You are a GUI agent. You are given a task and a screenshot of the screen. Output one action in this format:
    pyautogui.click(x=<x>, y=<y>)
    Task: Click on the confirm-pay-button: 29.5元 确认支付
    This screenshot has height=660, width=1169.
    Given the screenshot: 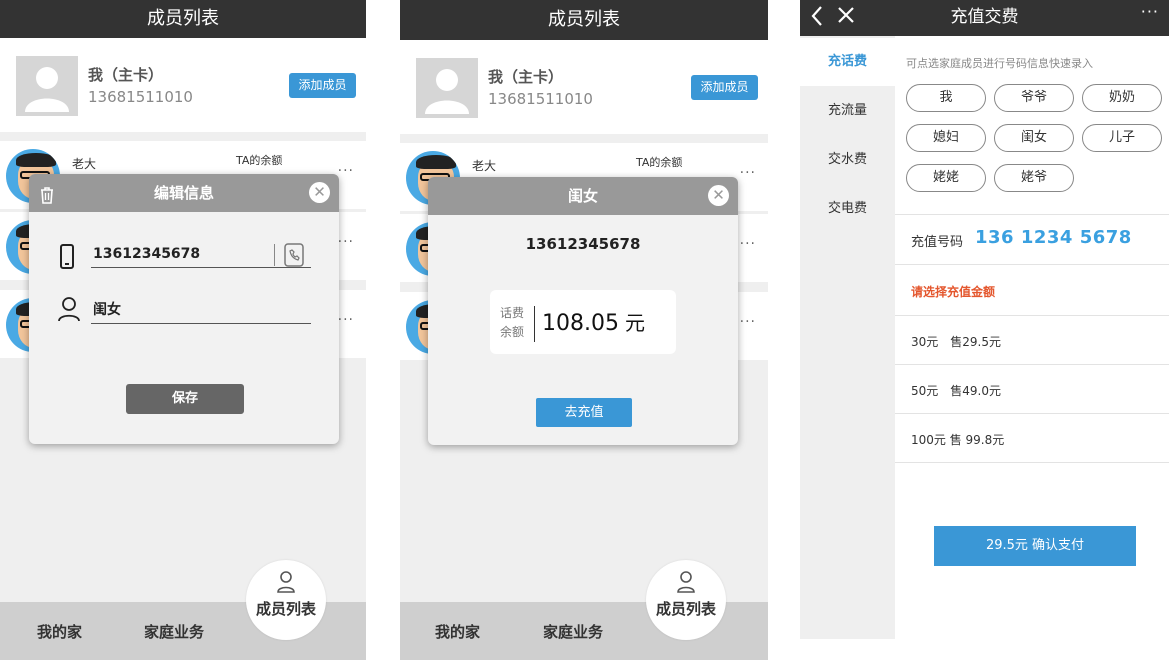 What is the action you would take?
    pyautogui.click(x=1035, y=546)
    